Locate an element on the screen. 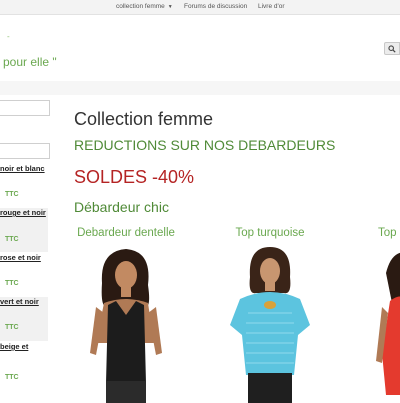 This screenshot has width=400, height=403. header-dash: - is located at coordinates (8, 36).